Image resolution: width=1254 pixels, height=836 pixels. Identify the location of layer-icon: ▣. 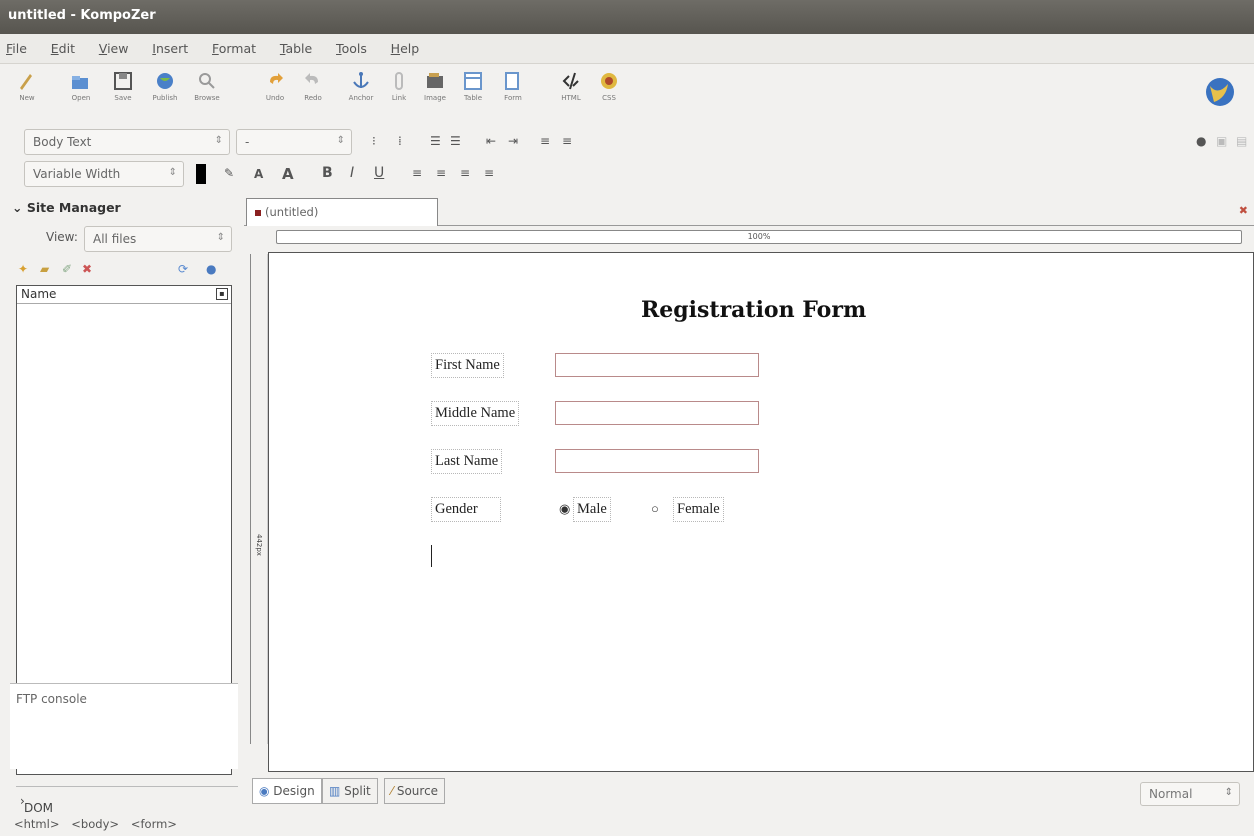
(1221, 141).